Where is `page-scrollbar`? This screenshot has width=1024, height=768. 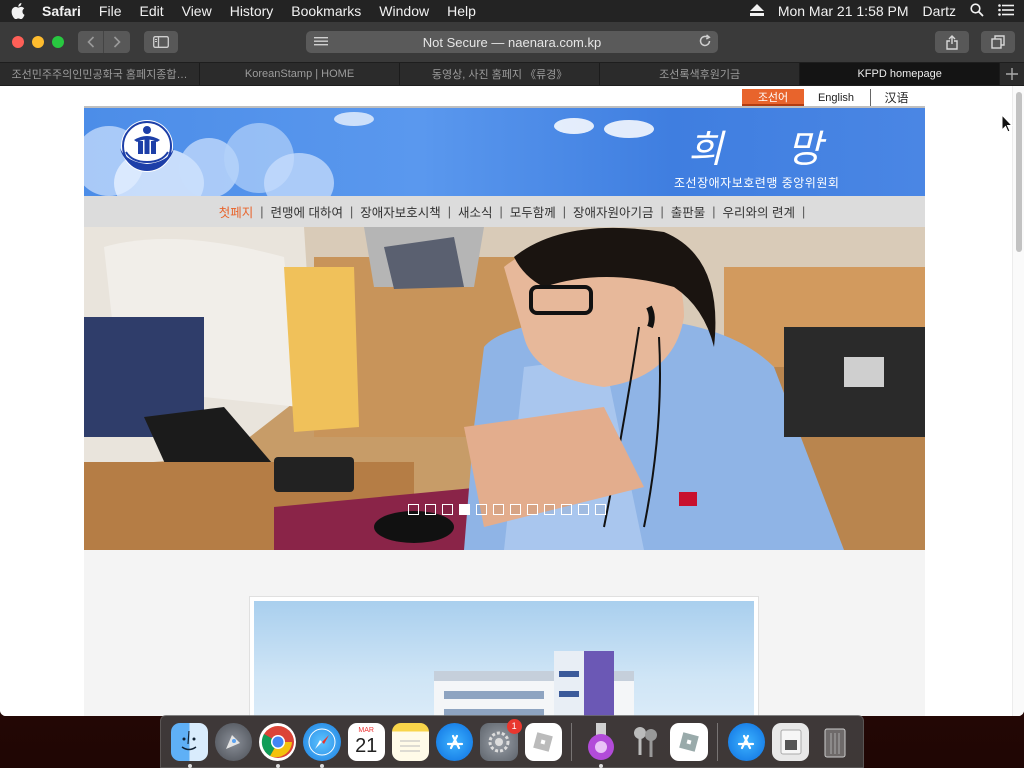
page-scrollbar is located at coordinates (1018, 401).